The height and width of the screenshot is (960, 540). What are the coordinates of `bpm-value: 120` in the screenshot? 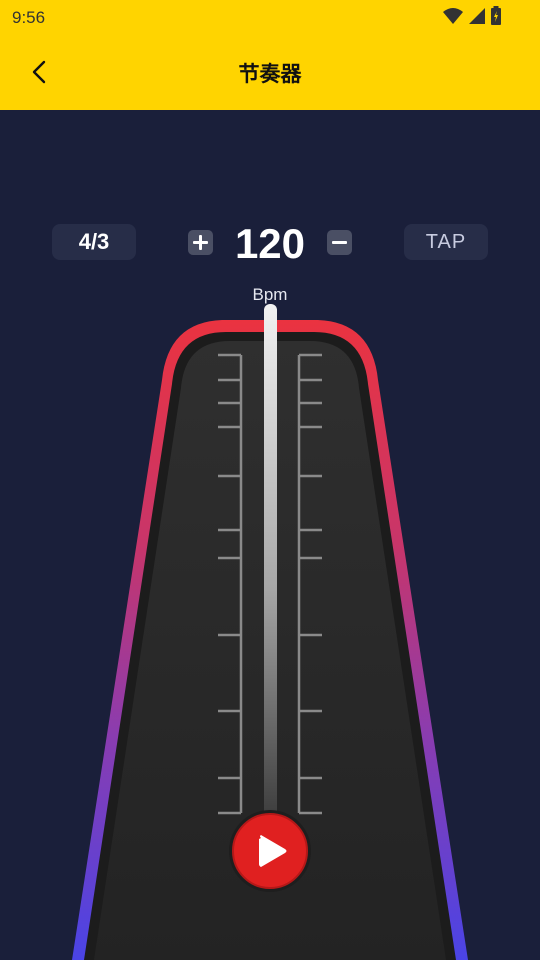 It's located at (270, 243).